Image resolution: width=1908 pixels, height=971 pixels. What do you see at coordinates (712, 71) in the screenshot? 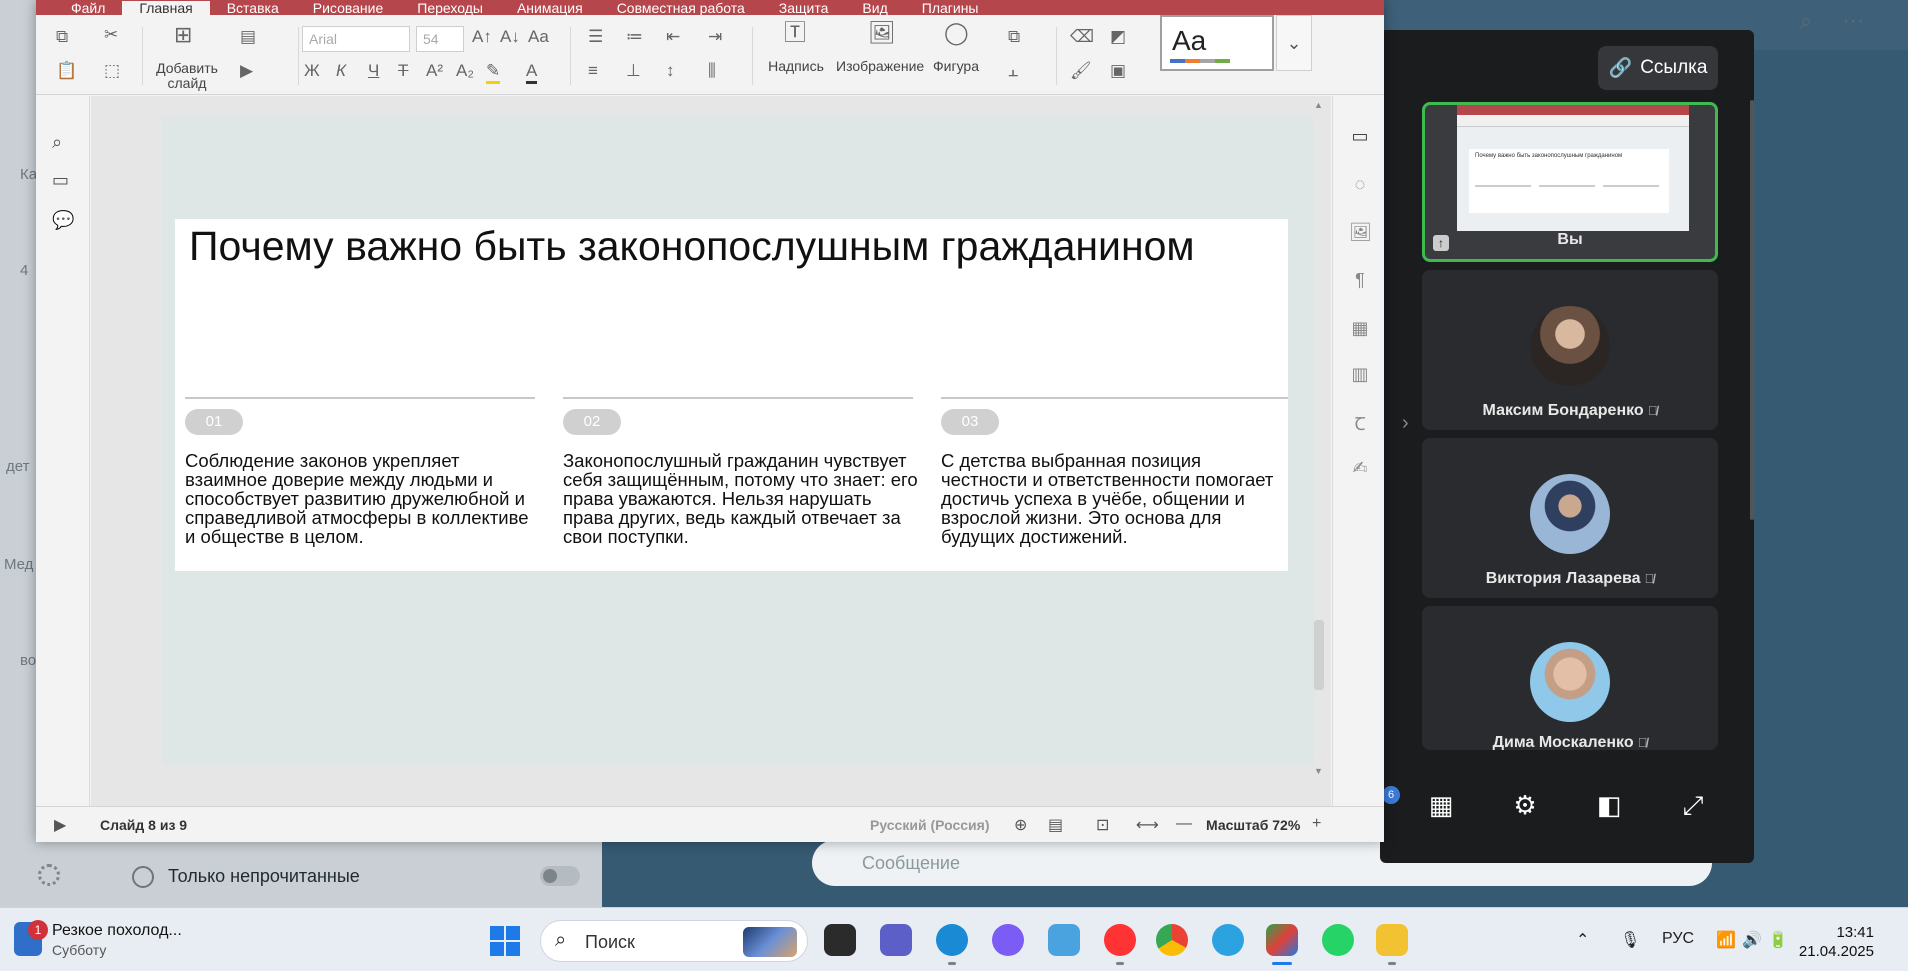
I see `columns-icon: ⫼` at bounding box center [712, 71].